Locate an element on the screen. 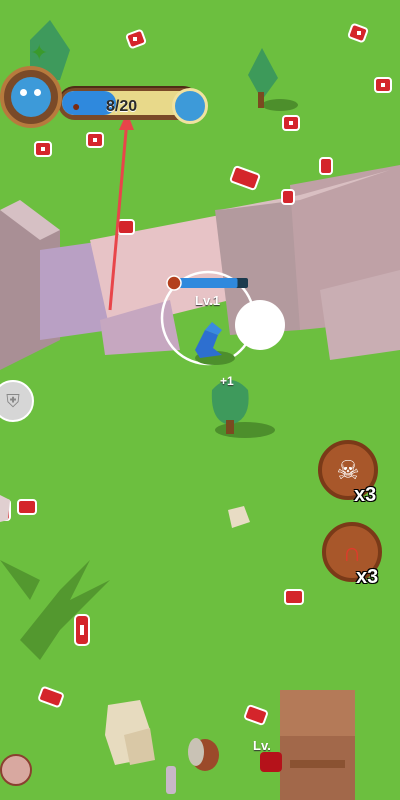 The image size is (400, 800). dino-roar-icon: ☠ is located at coordinates (348, 469).